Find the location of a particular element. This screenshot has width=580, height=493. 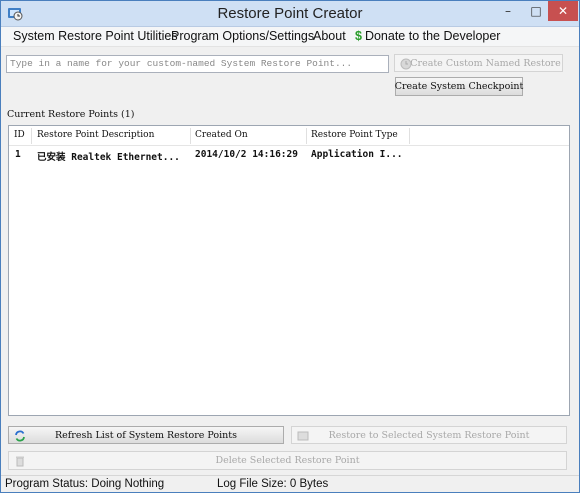

restore-icon is located at coordinates (303, 436).